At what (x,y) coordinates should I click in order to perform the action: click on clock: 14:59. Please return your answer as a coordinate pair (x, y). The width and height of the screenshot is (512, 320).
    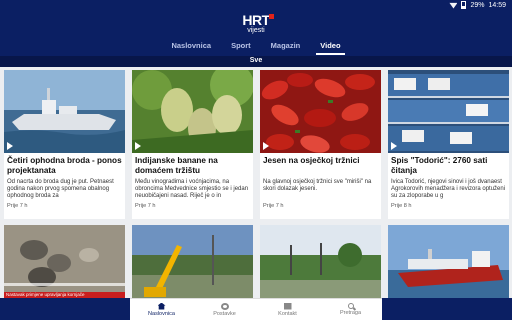
    Looking at the image, I should click on (497, 5).